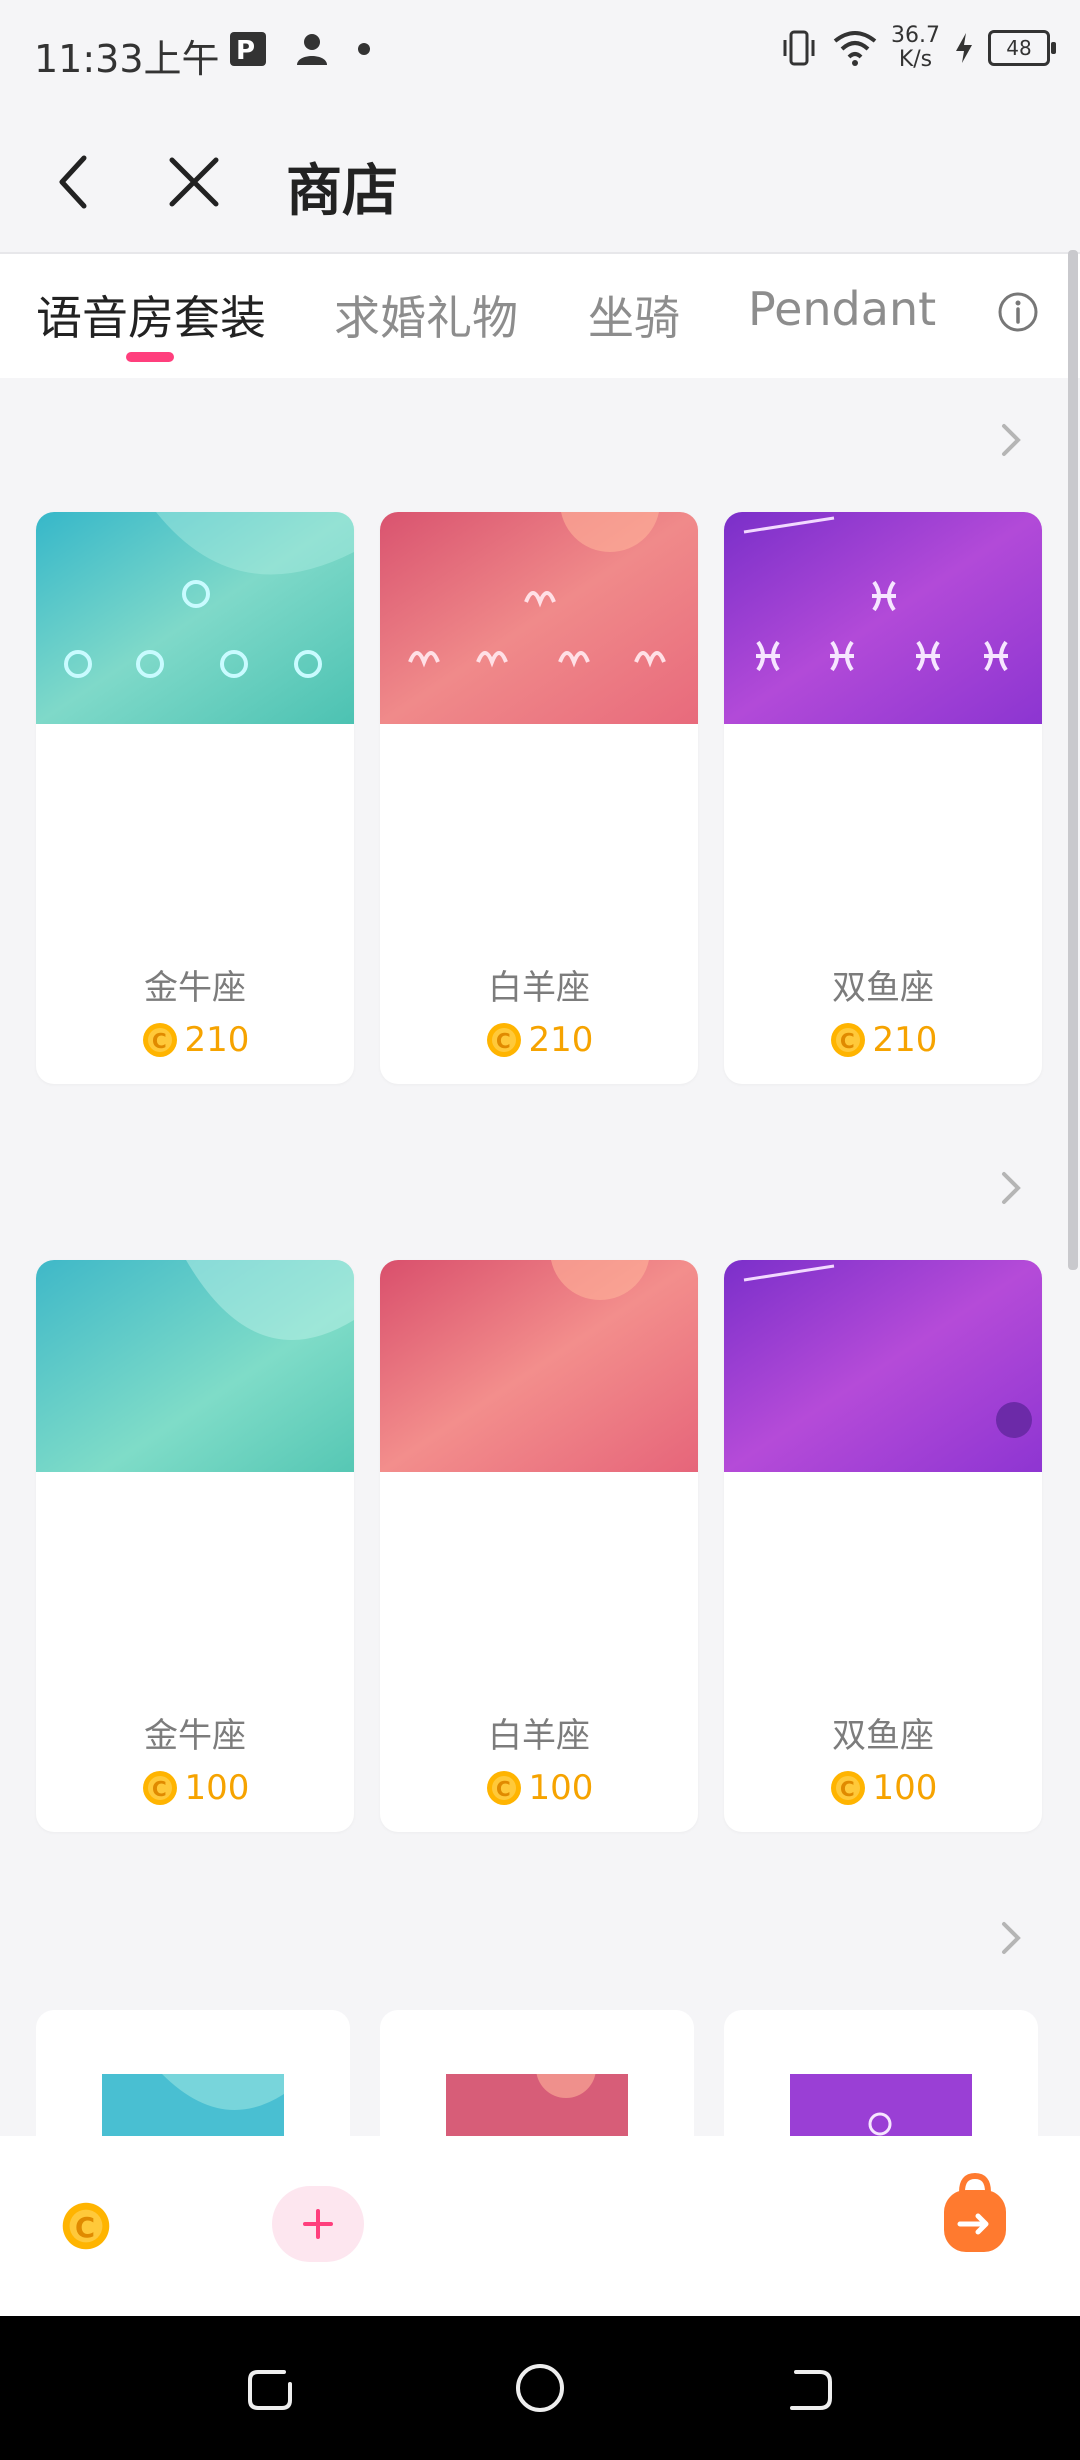 This screenshot has width=1080, height=2460. I want to click on home-icon, so click(540, 2388).